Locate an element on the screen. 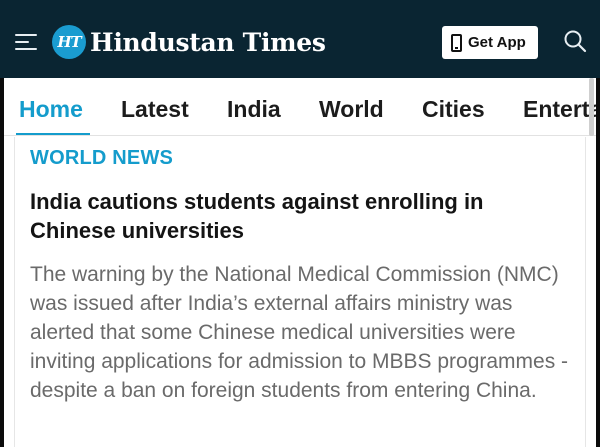  phone-icon is located at coordinates (456, 42).